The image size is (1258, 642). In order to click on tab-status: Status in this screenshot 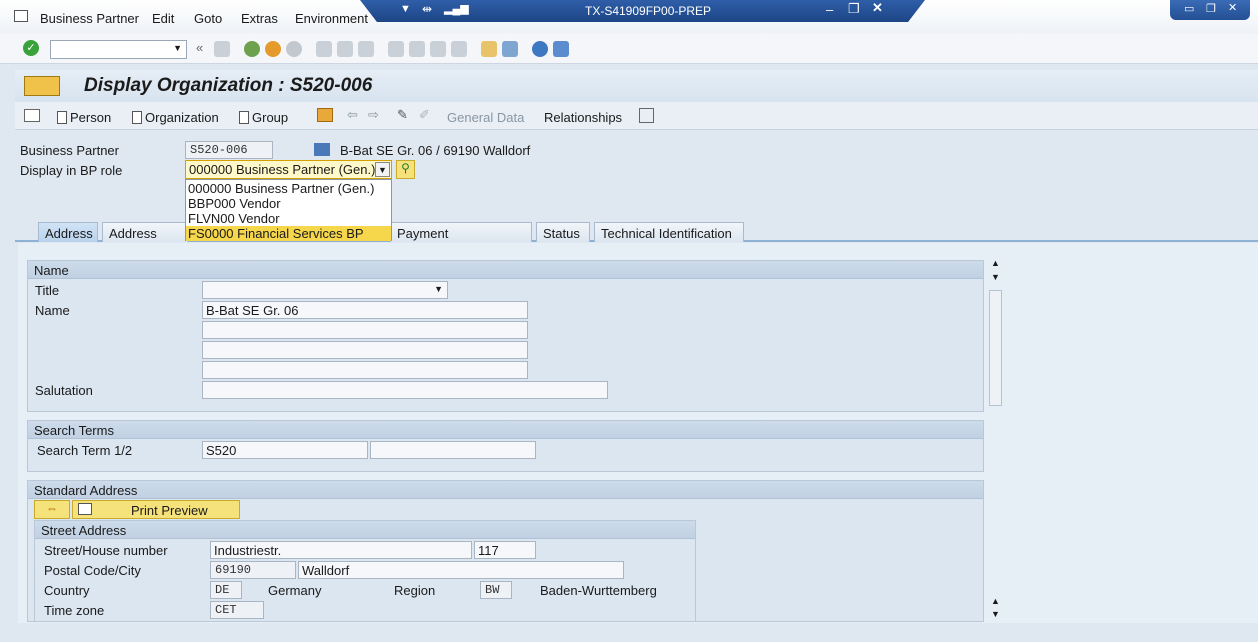, I will do `click(563, 232)`.